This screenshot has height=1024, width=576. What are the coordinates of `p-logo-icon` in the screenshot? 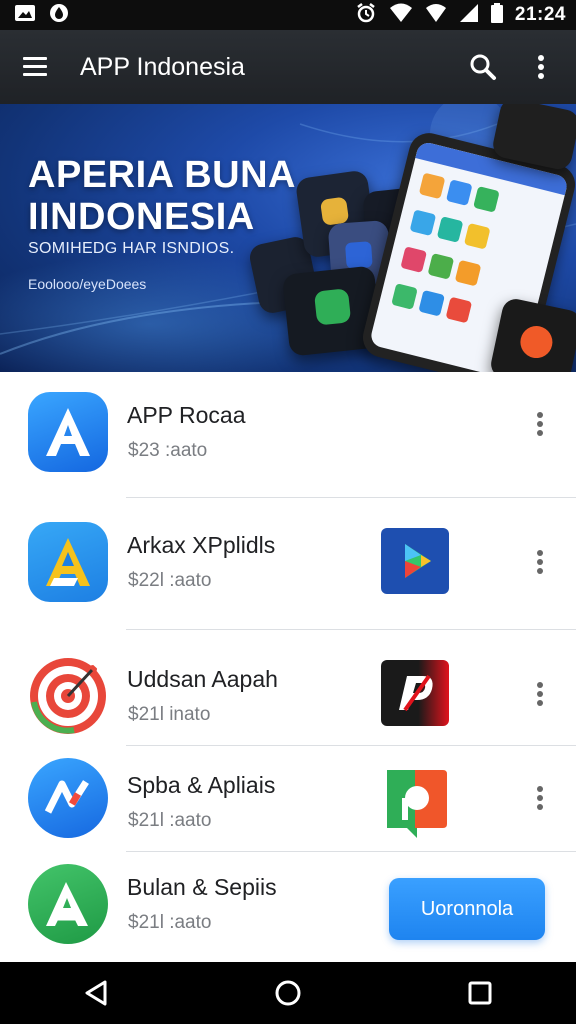 It's located at (415, 693).